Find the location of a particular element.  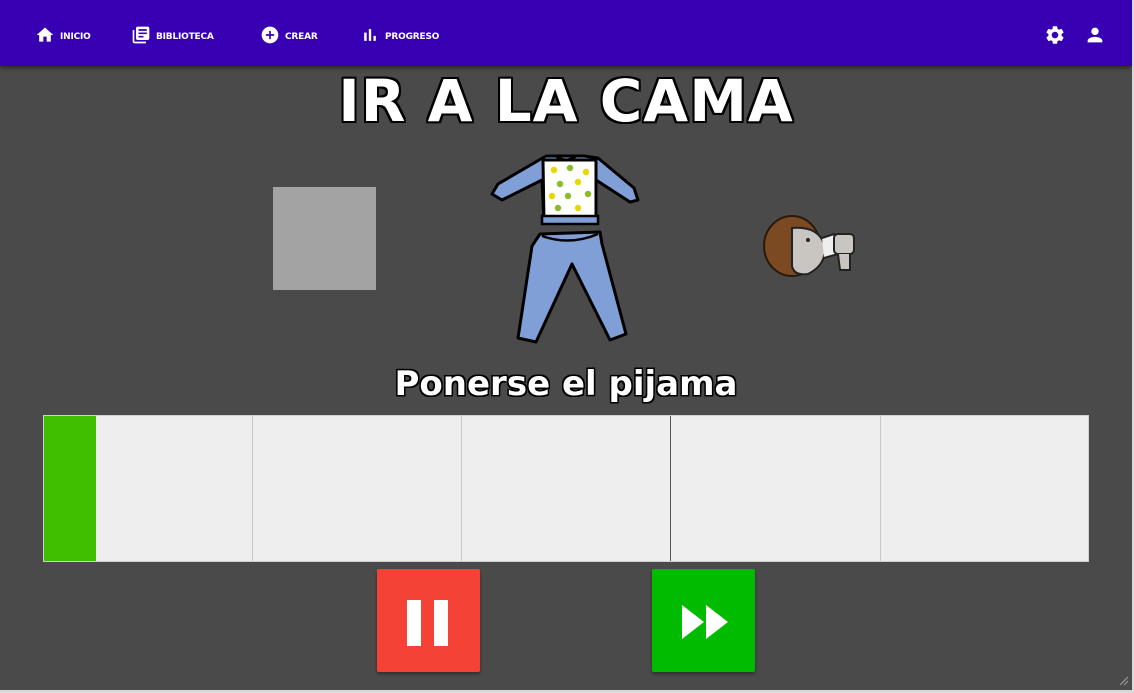

resize-grip-icon is located at coordinates (1123, 680).